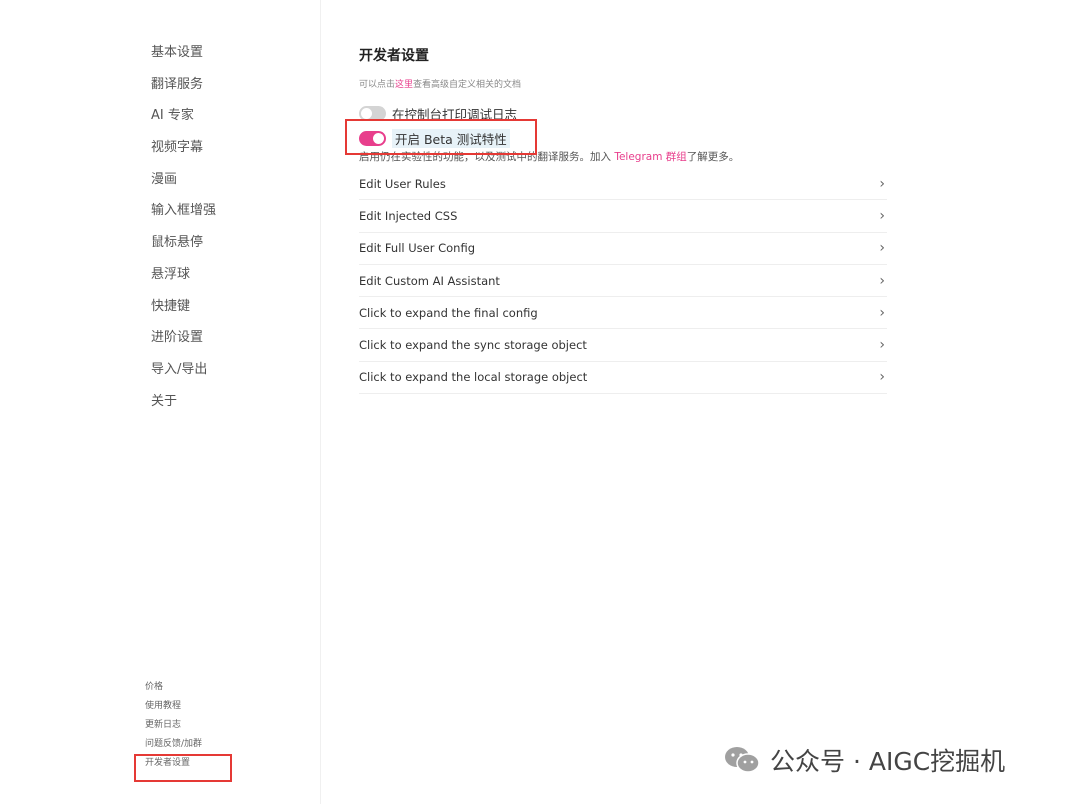  I want to click on highlight-box-developer-settings, so click(183, 768).